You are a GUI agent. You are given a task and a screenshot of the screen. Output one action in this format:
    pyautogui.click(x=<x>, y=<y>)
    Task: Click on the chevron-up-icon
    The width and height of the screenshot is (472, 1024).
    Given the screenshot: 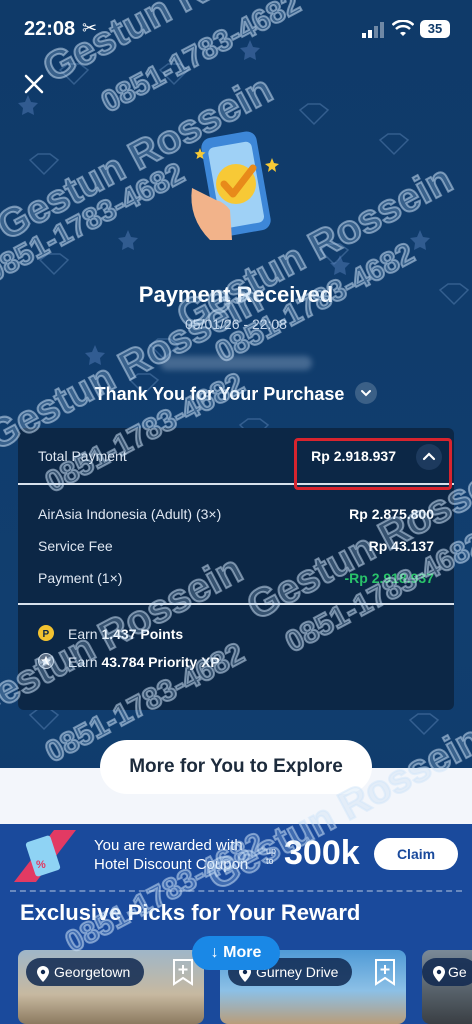 What is the action you would take?
    pyautogui.click(x=429, y=456)
    